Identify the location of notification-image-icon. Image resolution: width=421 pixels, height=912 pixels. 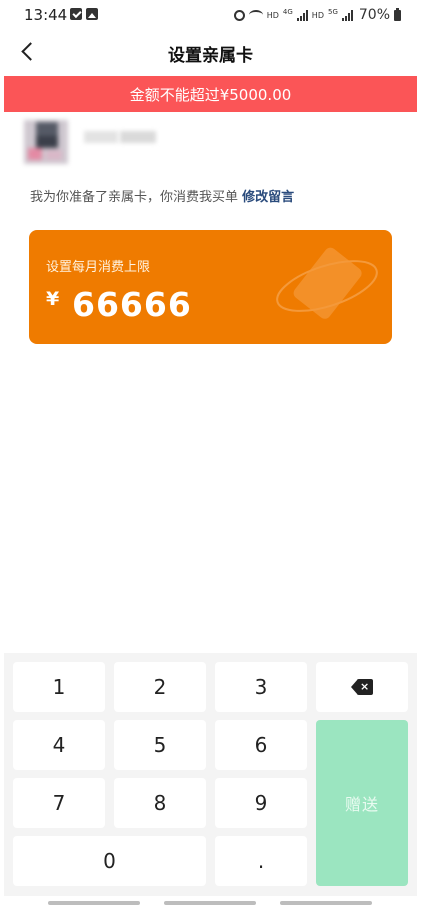
(92, 14).